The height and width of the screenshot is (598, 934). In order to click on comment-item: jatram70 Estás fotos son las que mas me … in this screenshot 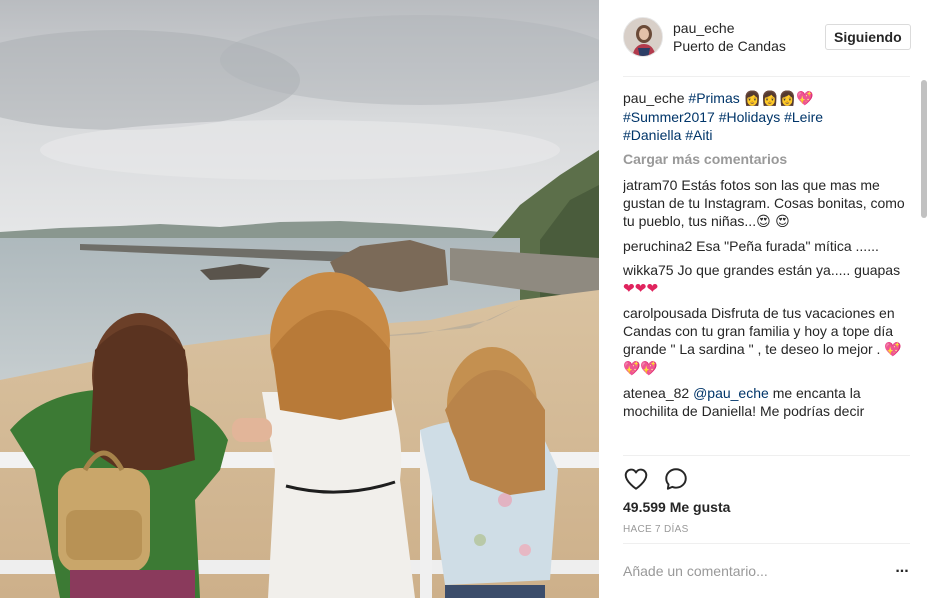, I will do `click(764, 203)`.